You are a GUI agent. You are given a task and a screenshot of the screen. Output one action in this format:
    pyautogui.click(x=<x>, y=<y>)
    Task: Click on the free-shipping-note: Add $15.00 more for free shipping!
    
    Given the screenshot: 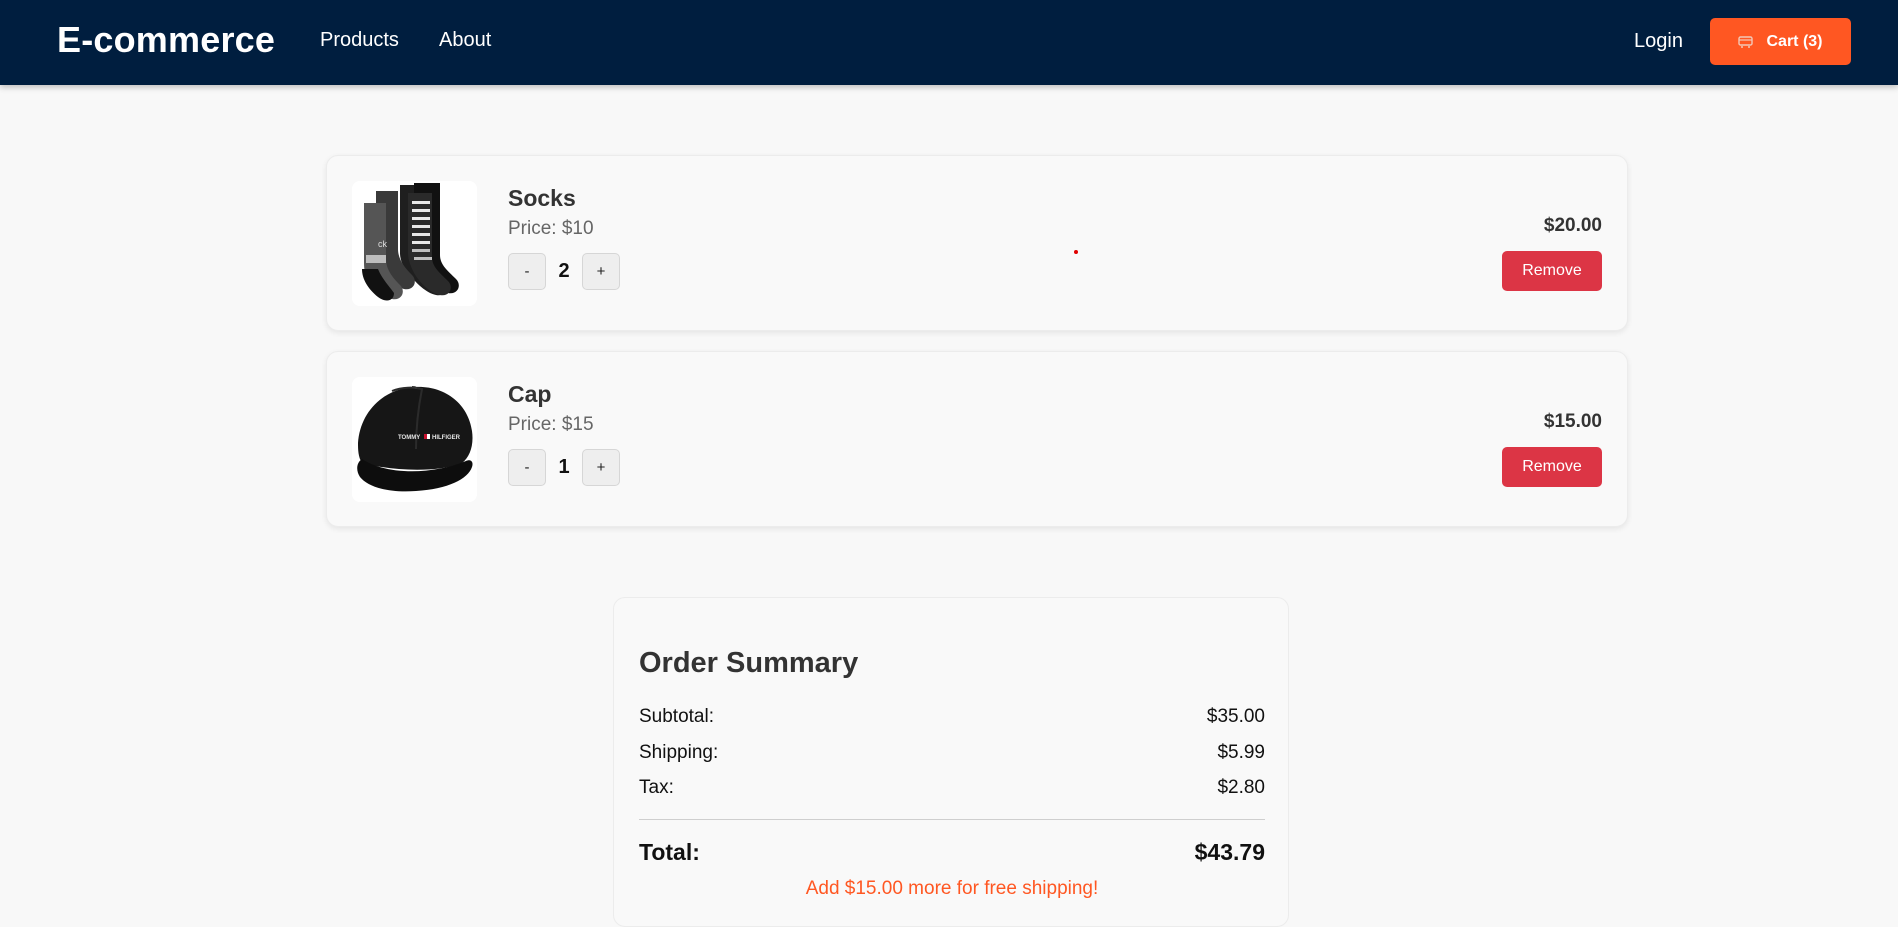 What is the action you would take?
    pyautogui.click(x=952, y=888)
    